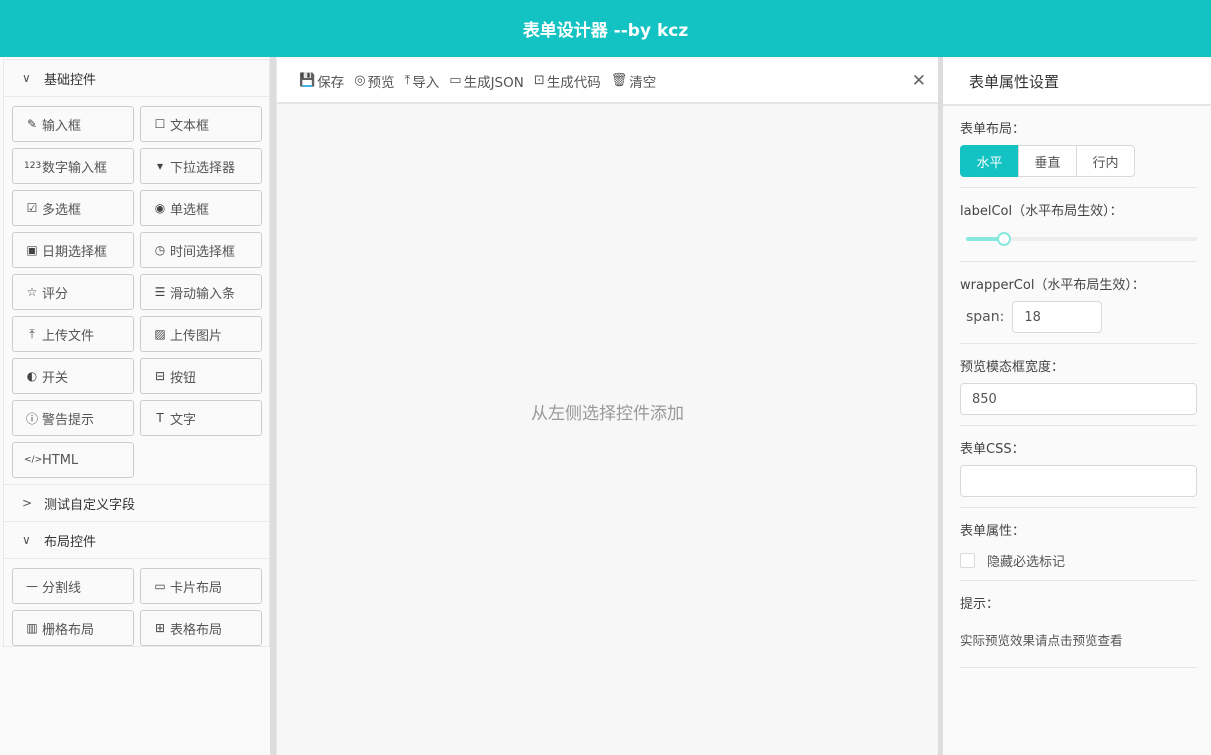  I want to click on toolbar-label: 导入, so click(426, 82).